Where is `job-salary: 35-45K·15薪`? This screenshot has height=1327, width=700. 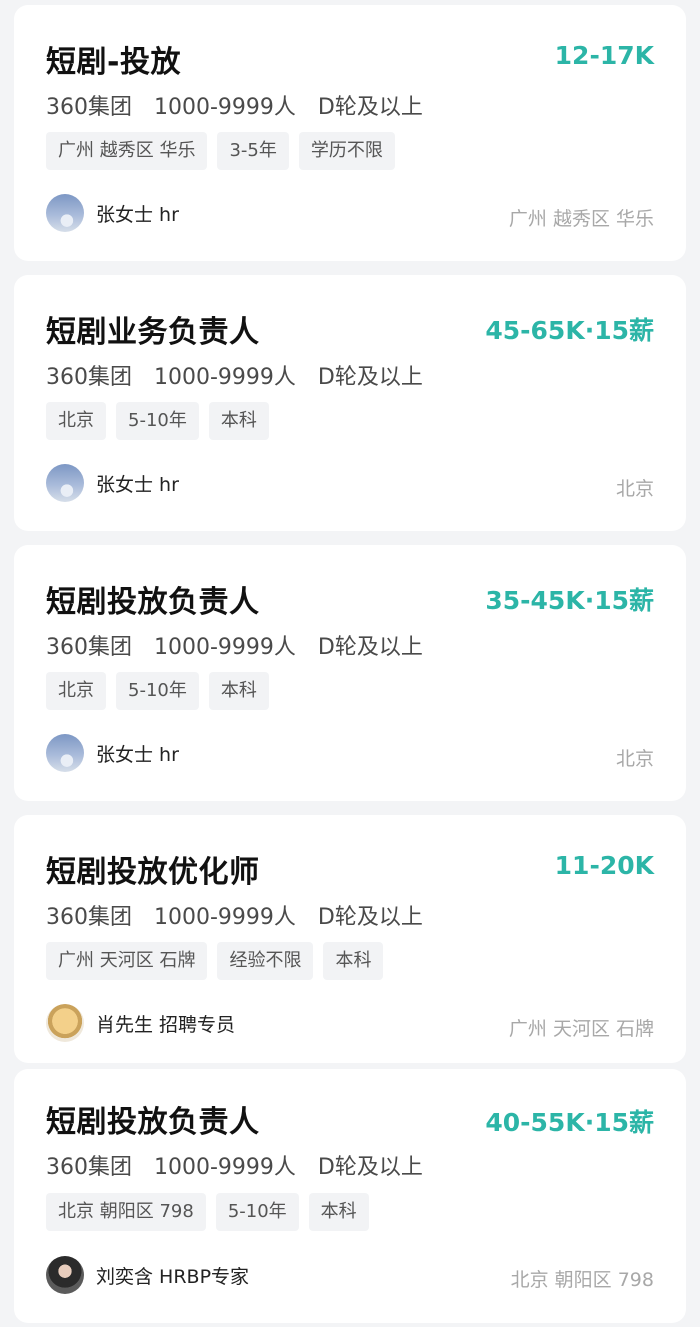
job-salary: 35-45K·15薪 is located at coordinates (569, 600).